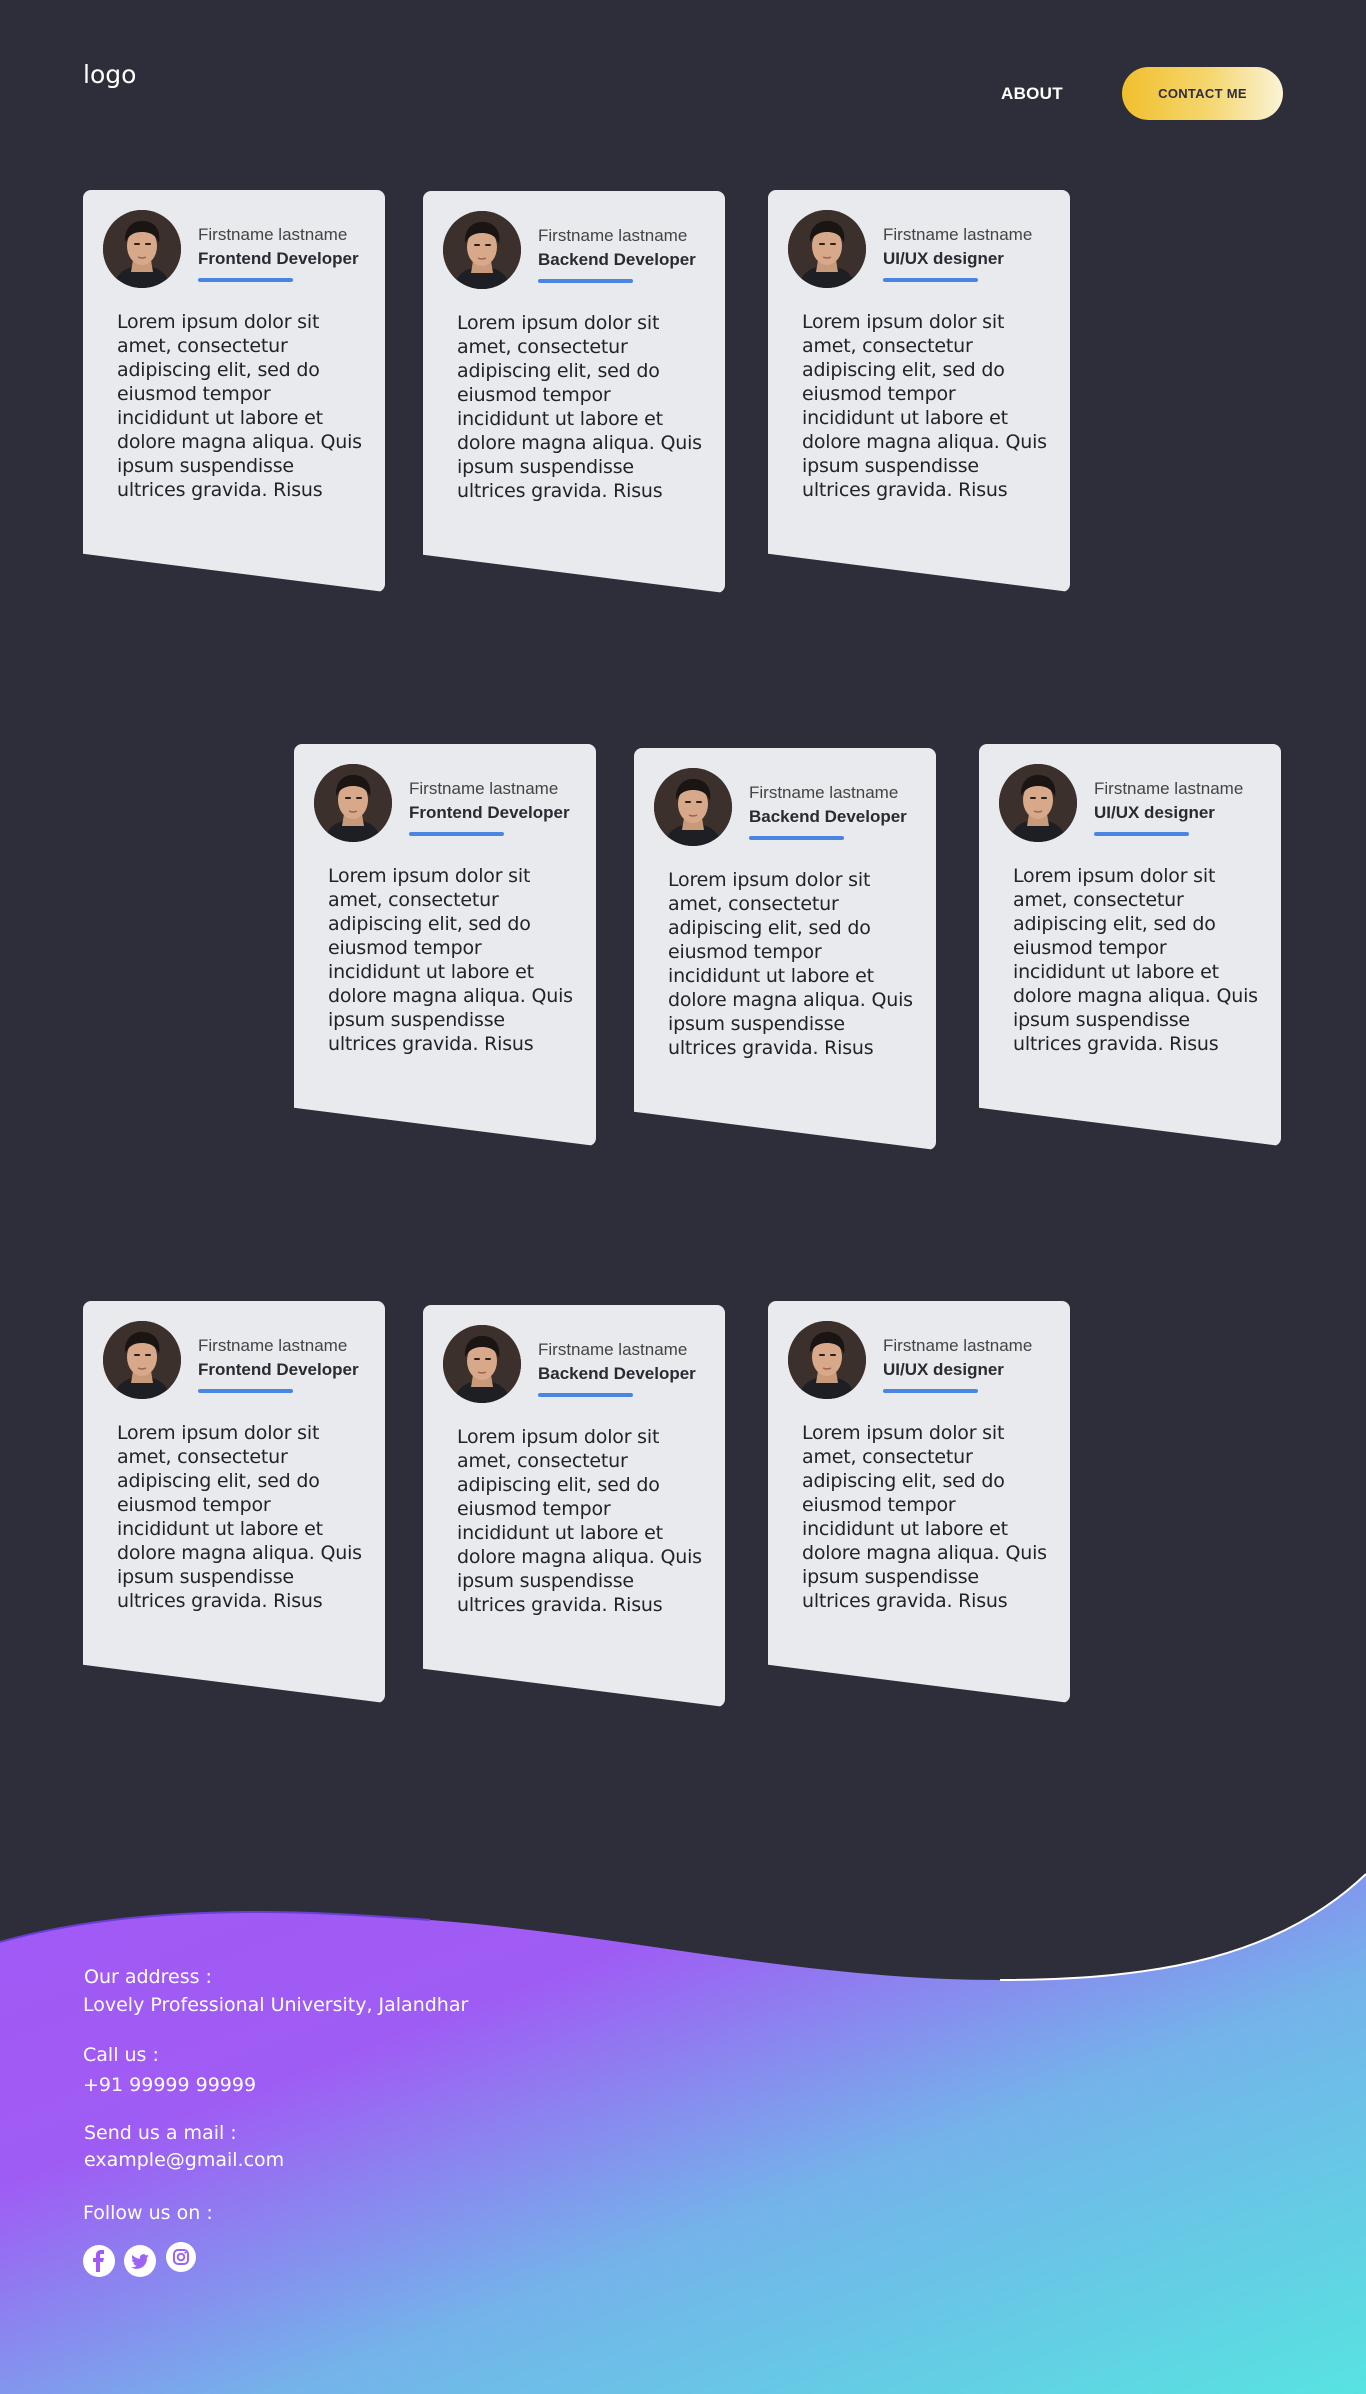 This screenshot has height=2394, width=1366. I want to click on mail-label: Send us a mail :, so click(160, 2133).